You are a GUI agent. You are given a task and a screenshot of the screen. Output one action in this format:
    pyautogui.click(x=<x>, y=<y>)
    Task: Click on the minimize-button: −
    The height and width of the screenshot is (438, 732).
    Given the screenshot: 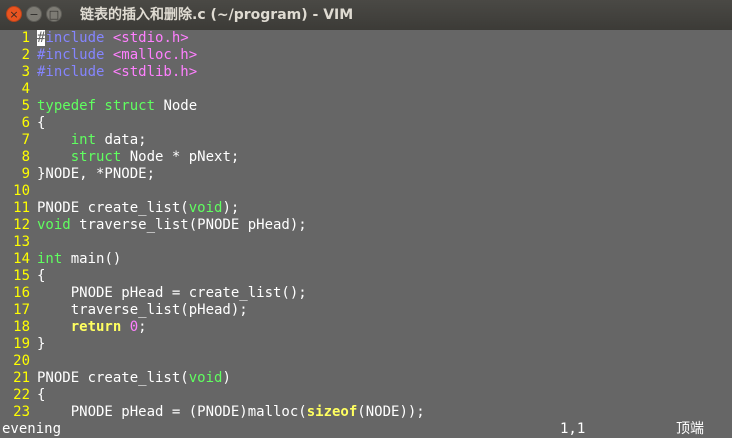 What is the action you would take?
    pyautogui.click(x=34, y=14)
    